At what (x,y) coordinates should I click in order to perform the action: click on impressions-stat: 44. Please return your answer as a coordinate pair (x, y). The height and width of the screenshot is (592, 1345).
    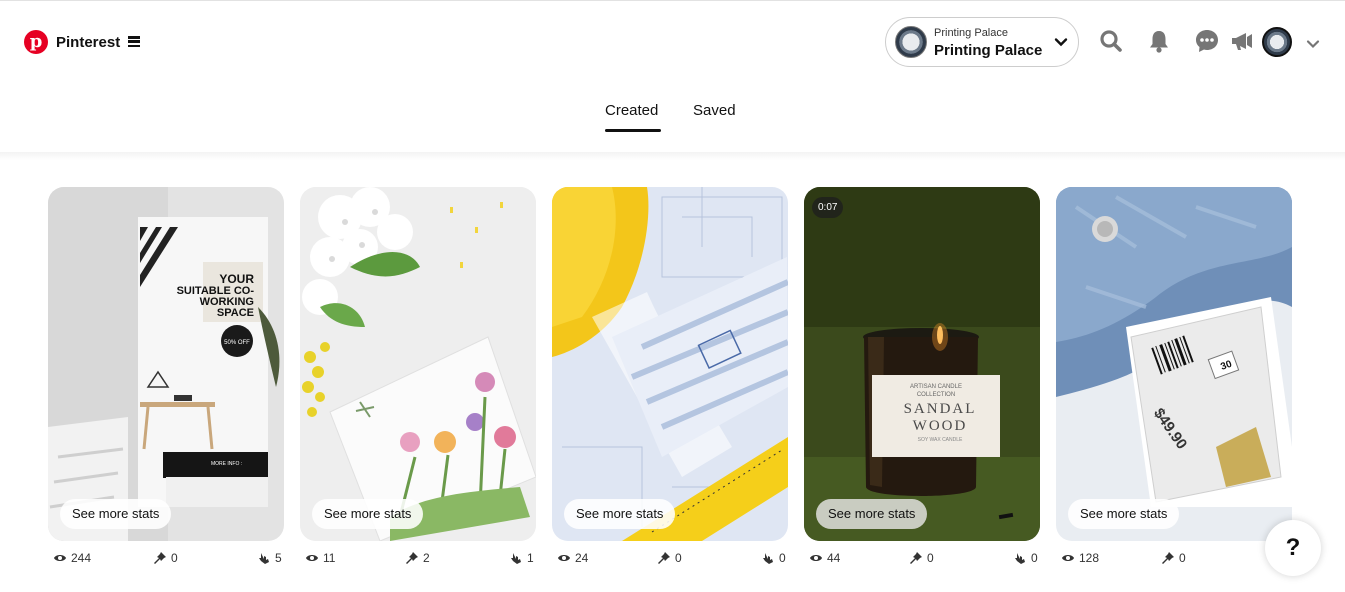
    Looking at the image, I should click on (825, 558).